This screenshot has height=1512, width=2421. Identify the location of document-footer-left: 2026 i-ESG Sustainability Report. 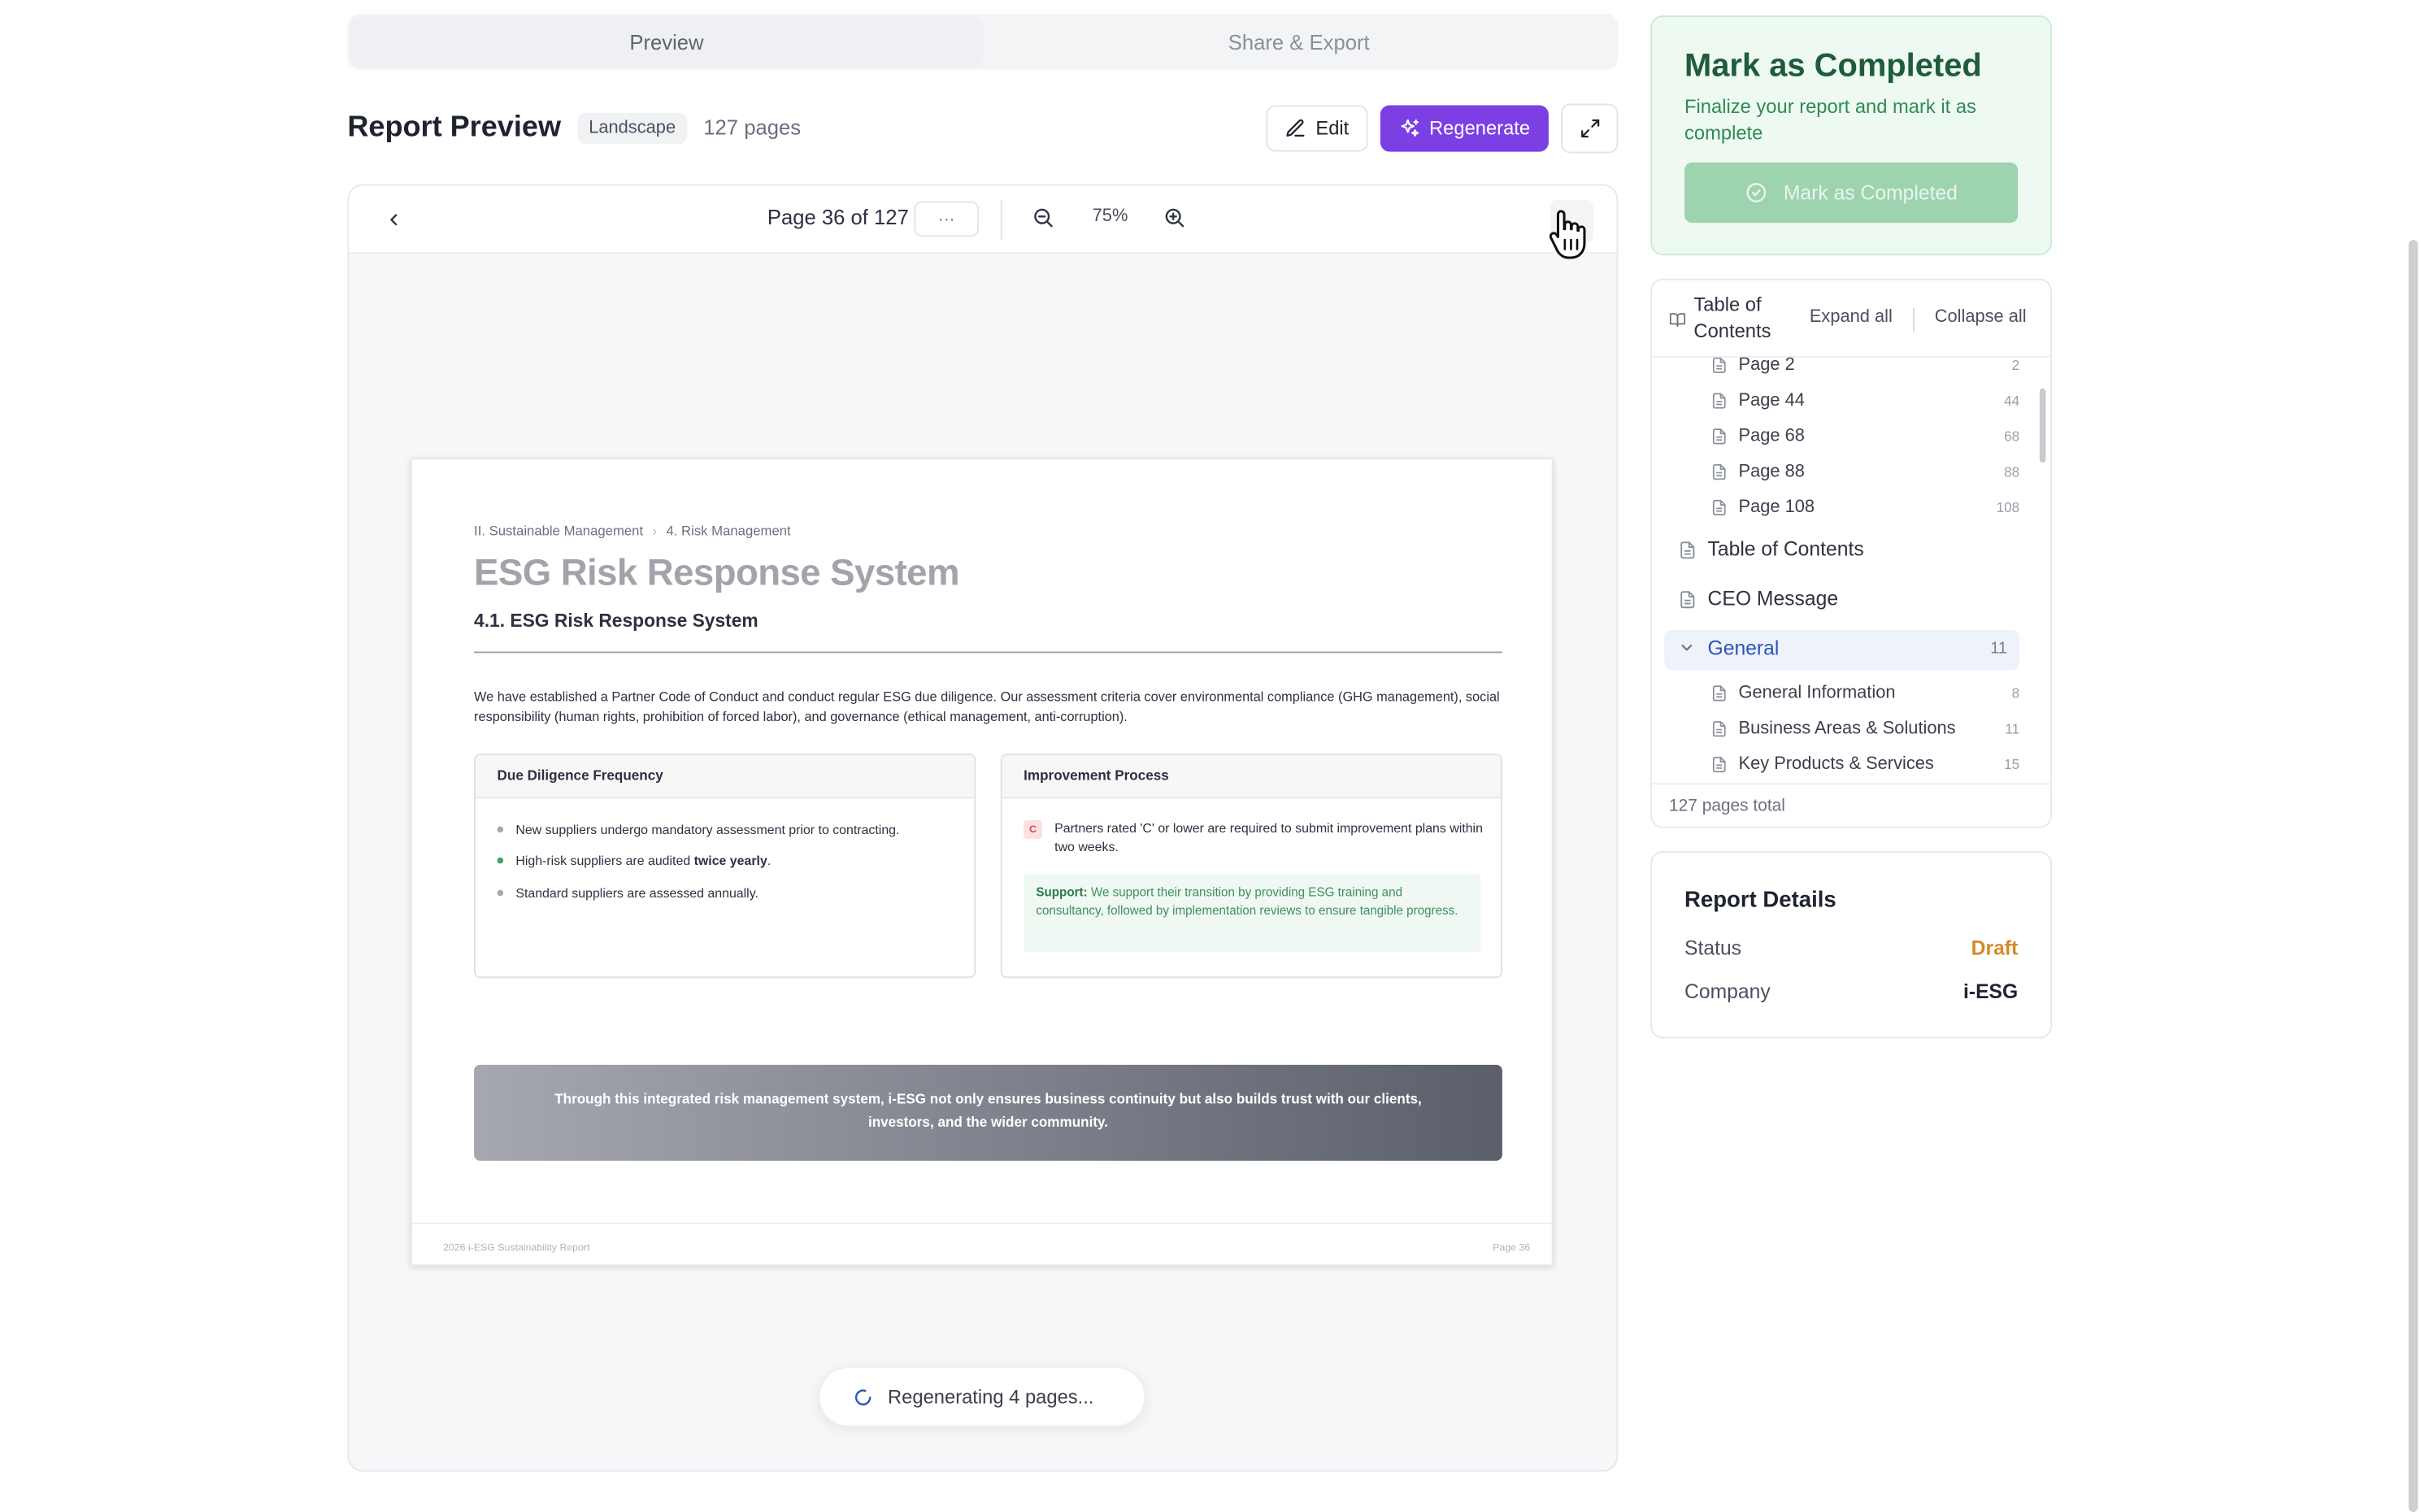
(516, 1248).